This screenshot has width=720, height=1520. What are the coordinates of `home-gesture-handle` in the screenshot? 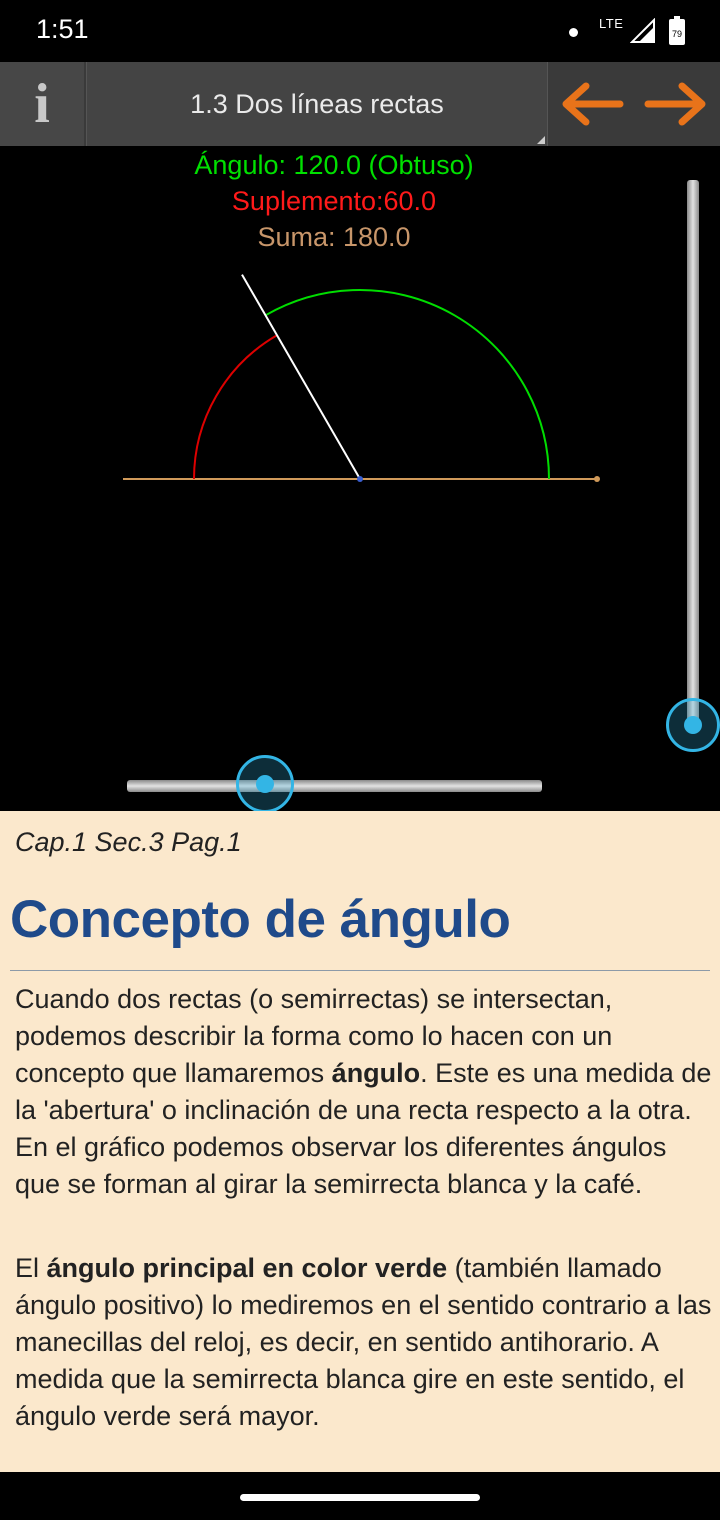 It's located at (360, 1497).